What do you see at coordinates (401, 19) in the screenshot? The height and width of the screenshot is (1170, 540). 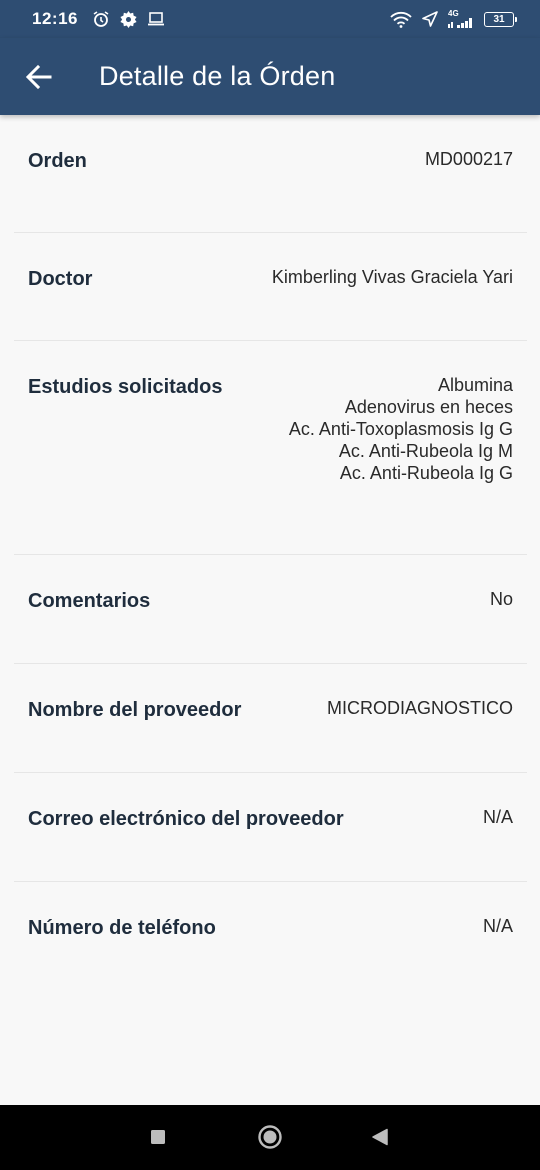 I see `wifi-icon` at bounding box center [401, 19].